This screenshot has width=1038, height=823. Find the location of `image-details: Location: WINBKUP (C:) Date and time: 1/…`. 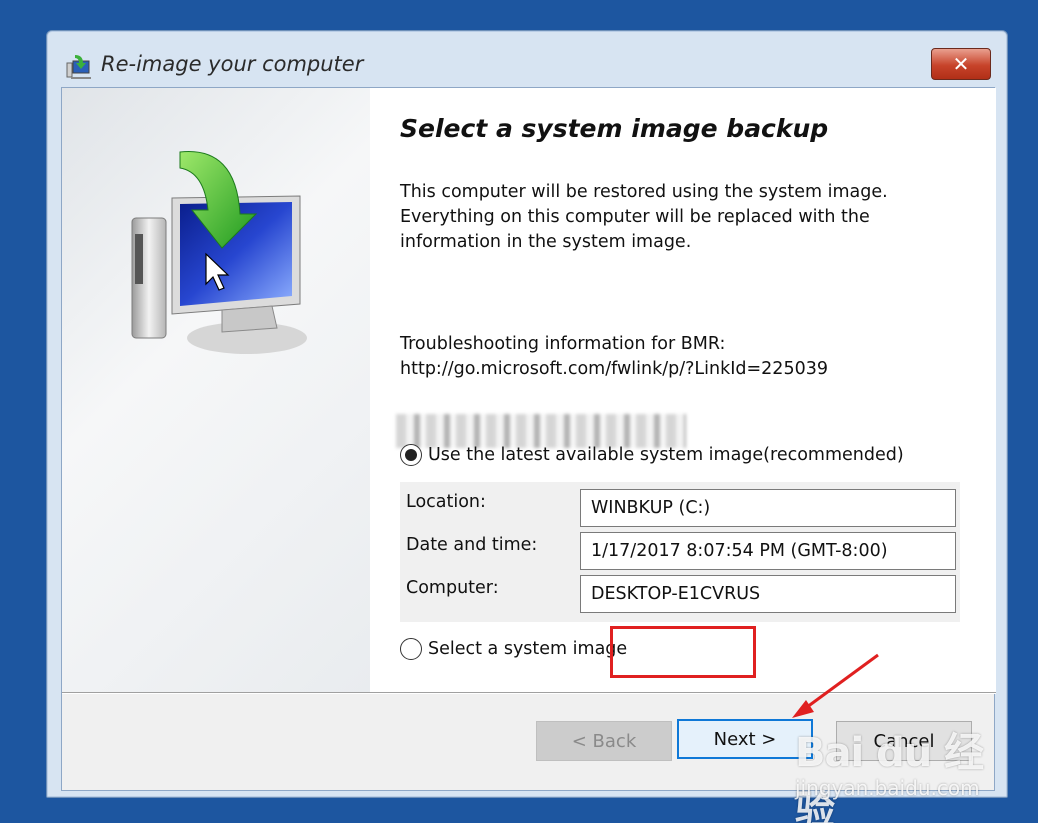

image-details: Location: WINBKUP (C:) Date and time: 1/… is located at coordinates (680, 552).